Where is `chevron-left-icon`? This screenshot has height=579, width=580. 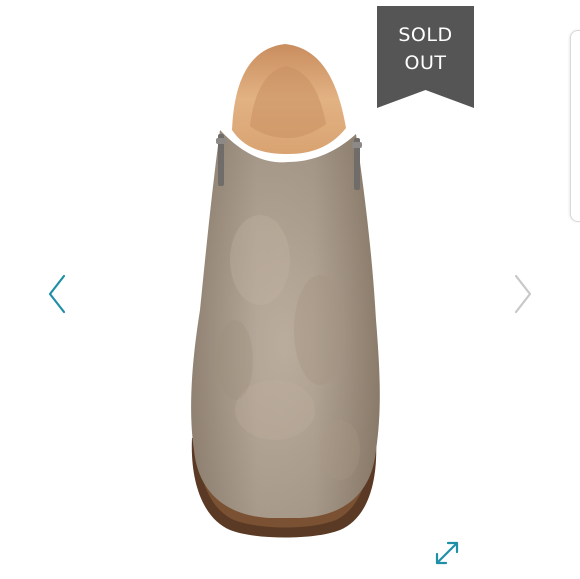 chevron-left-icon is located at coordinates (57, 294).